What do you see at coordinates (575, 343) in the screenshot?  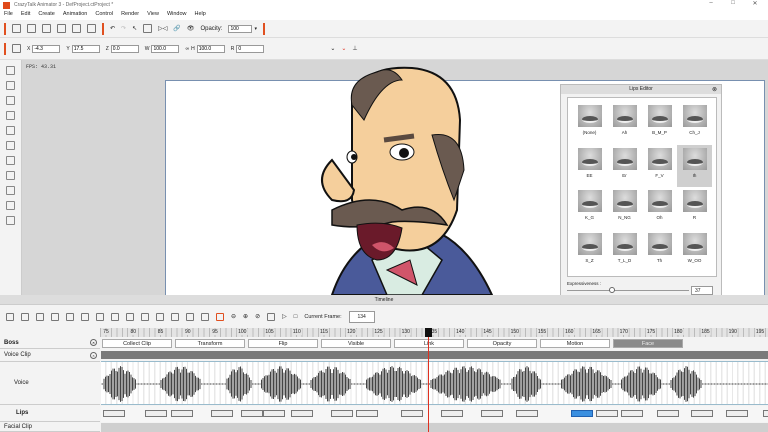 I see `track-button-motion: Motion` at bounding box center [575, 343].